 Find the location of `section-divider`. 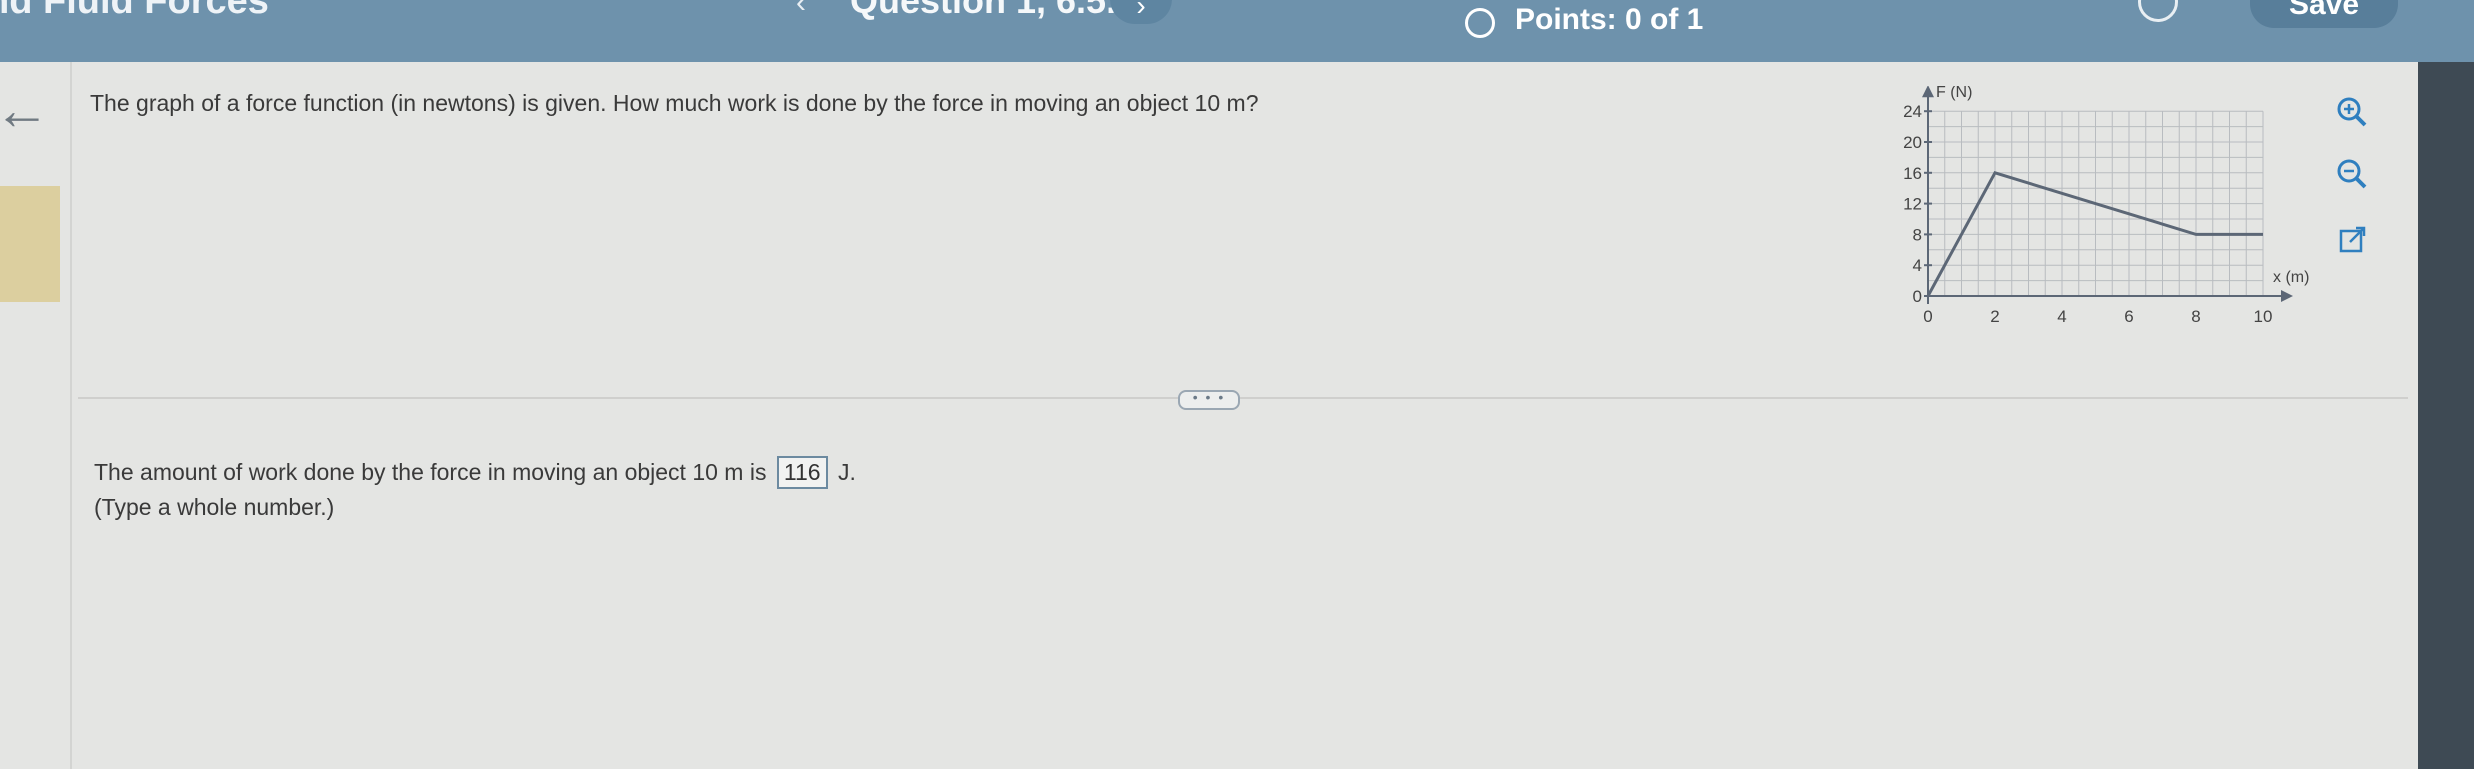

section-divider is located at coordinates (1243, 398).